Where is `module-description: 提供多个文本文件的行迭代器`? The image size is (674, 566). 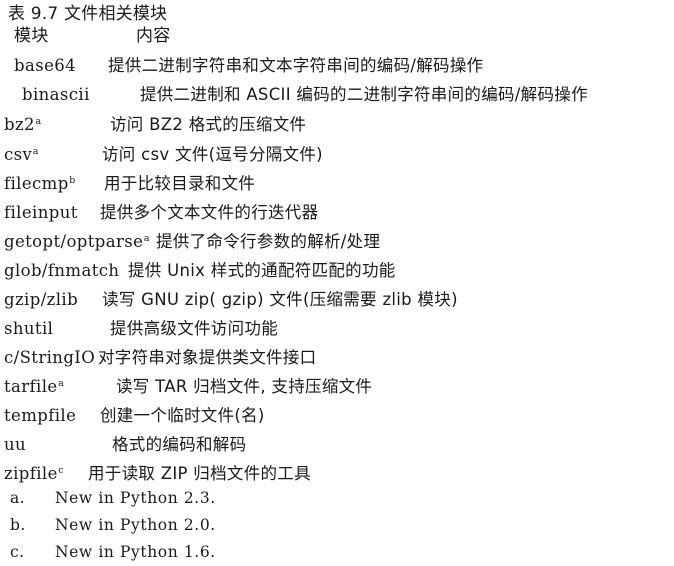 module-description: 提供多个文本文件的行迭代器 is located at coordinates (209, 212).